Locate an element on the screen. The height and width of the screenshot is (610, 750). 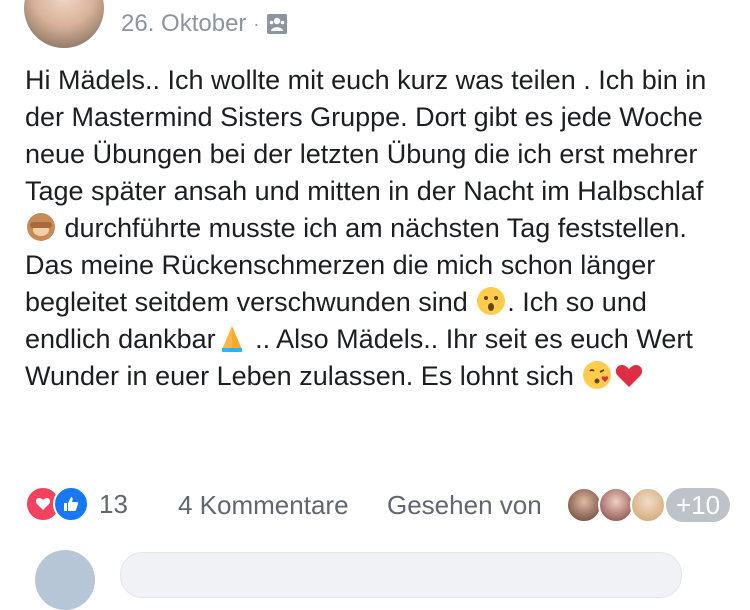
comment-input is located at coordinates (401, 575).